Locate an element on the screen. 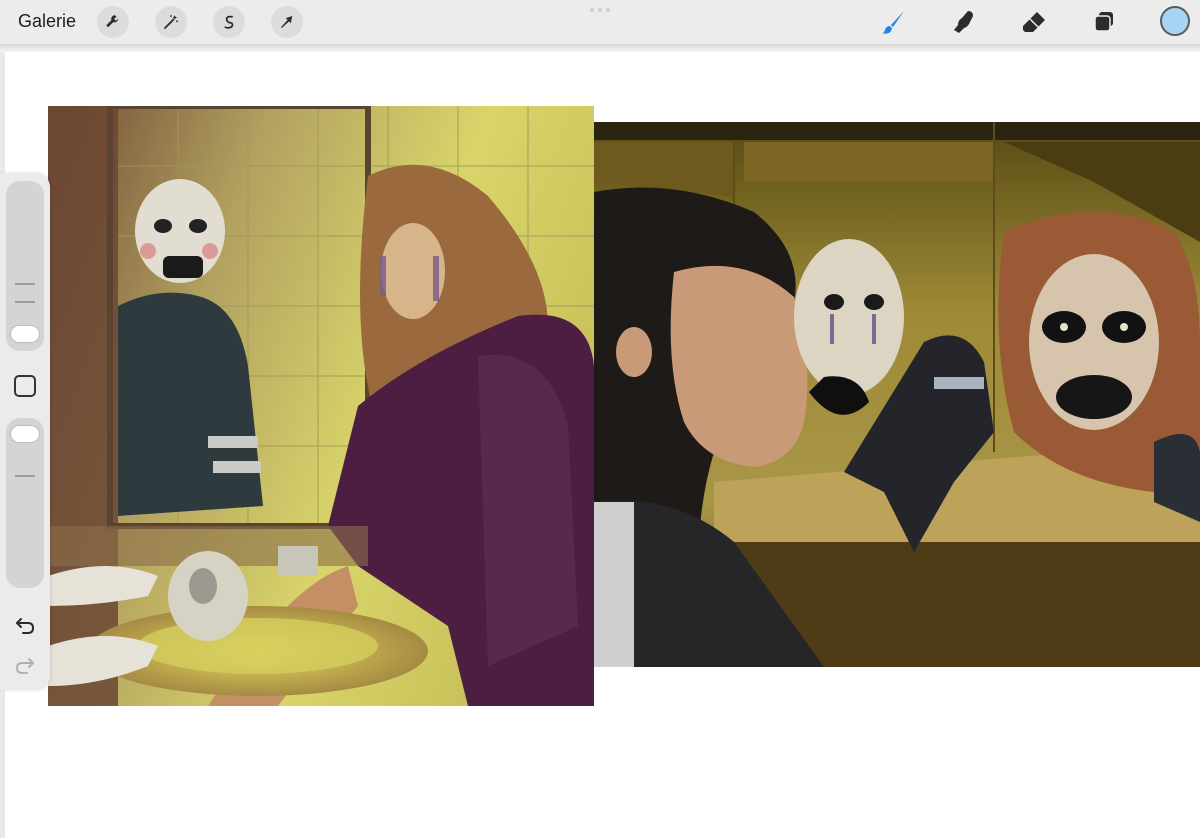  smudge-icon is located at coordinates (964, 22).